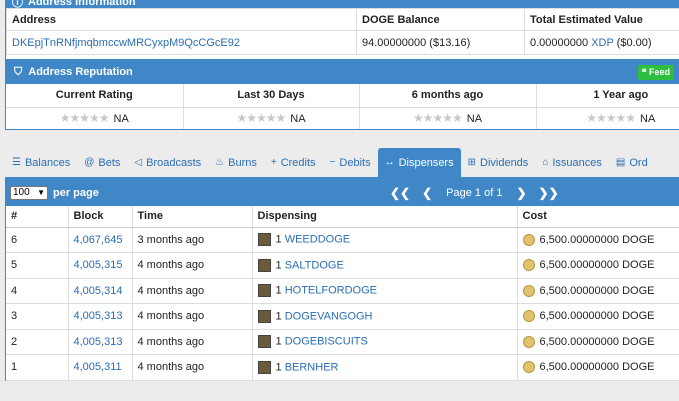  What do you see at coordinates (384, 240) in the screenshot?
I see `dispensing-cell: 1 WEEDDOGE` at bounding box center [384, 240].